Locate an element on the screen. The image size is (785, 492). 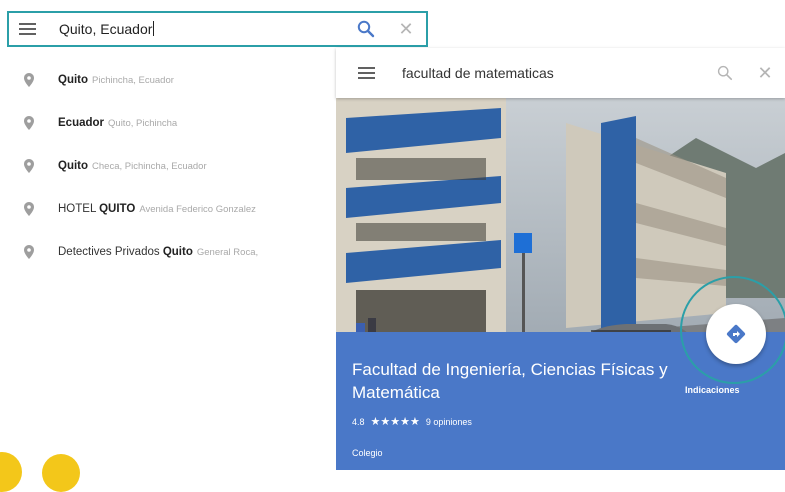
place-category: Colegio is located at coordinates (367, 453).